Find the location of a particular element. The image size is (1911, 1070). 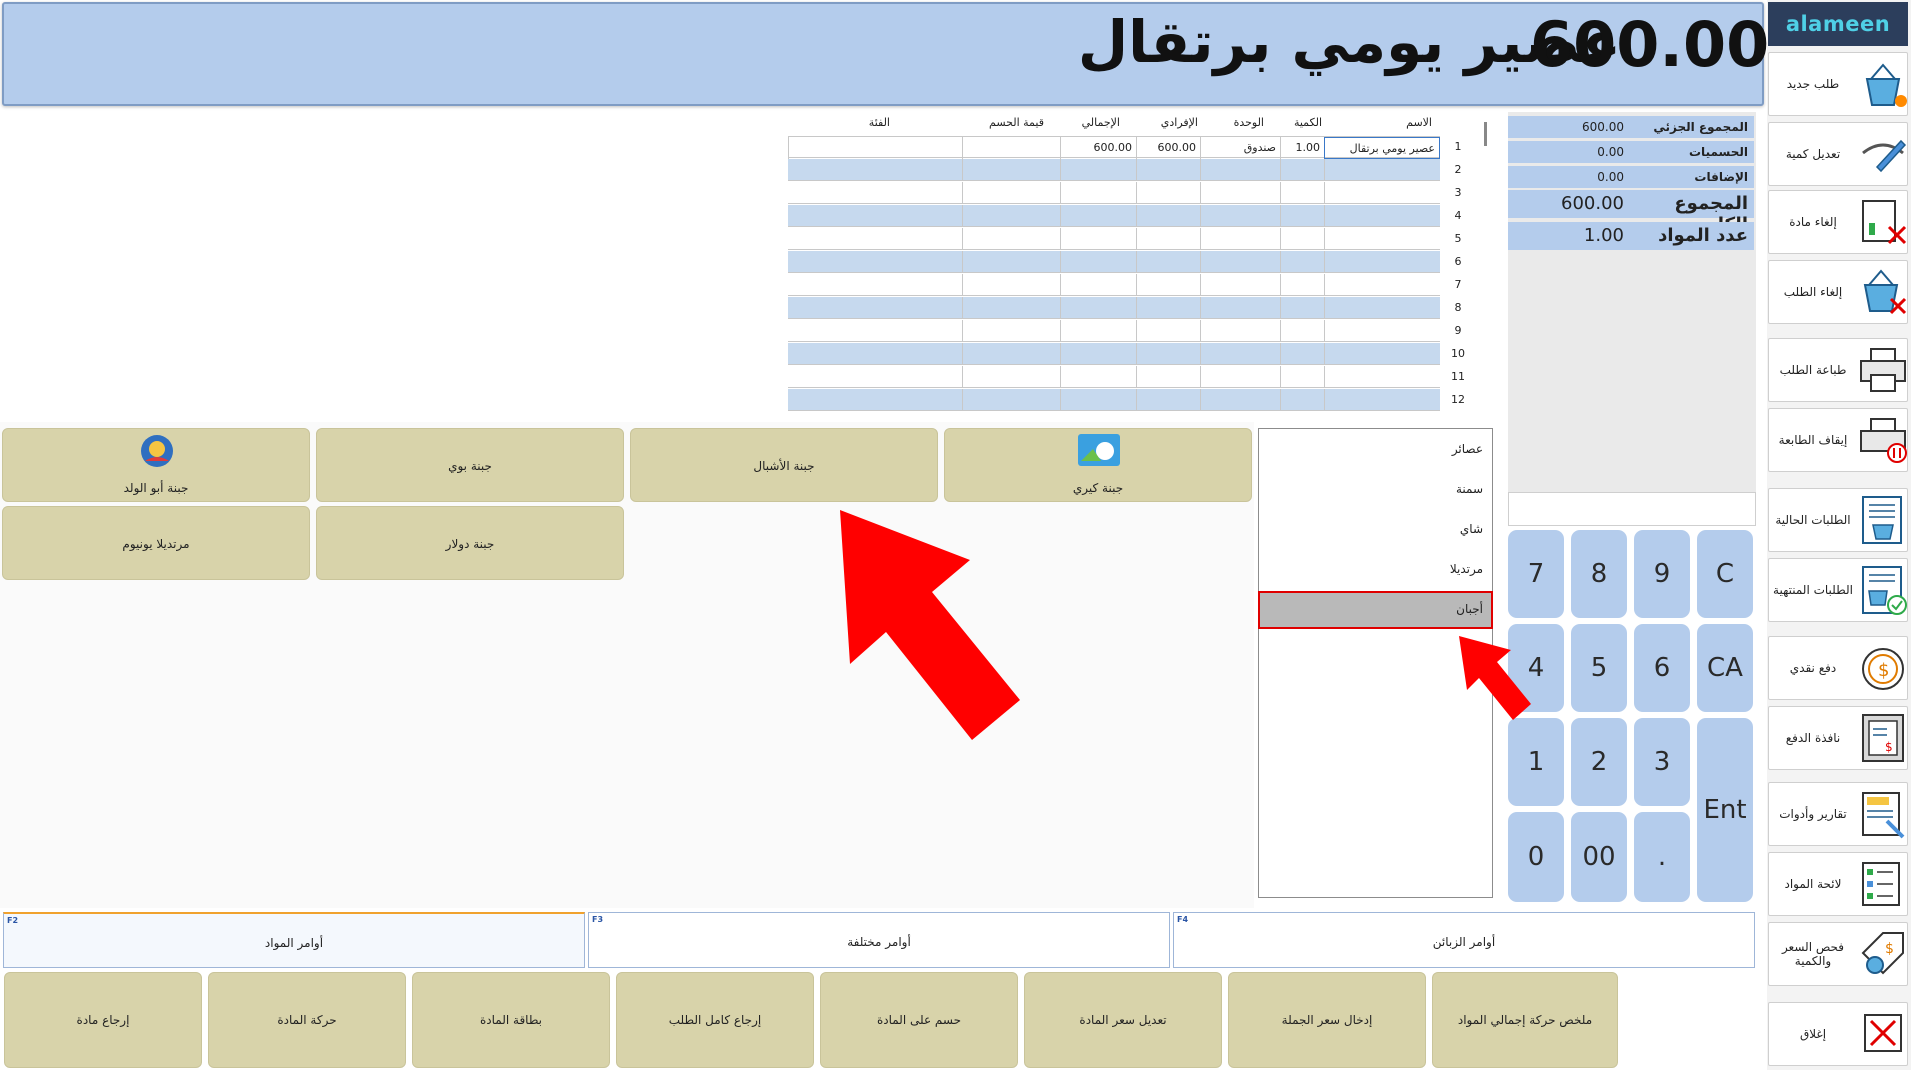

row-number: 7 is located at coordinates (1458, 284).